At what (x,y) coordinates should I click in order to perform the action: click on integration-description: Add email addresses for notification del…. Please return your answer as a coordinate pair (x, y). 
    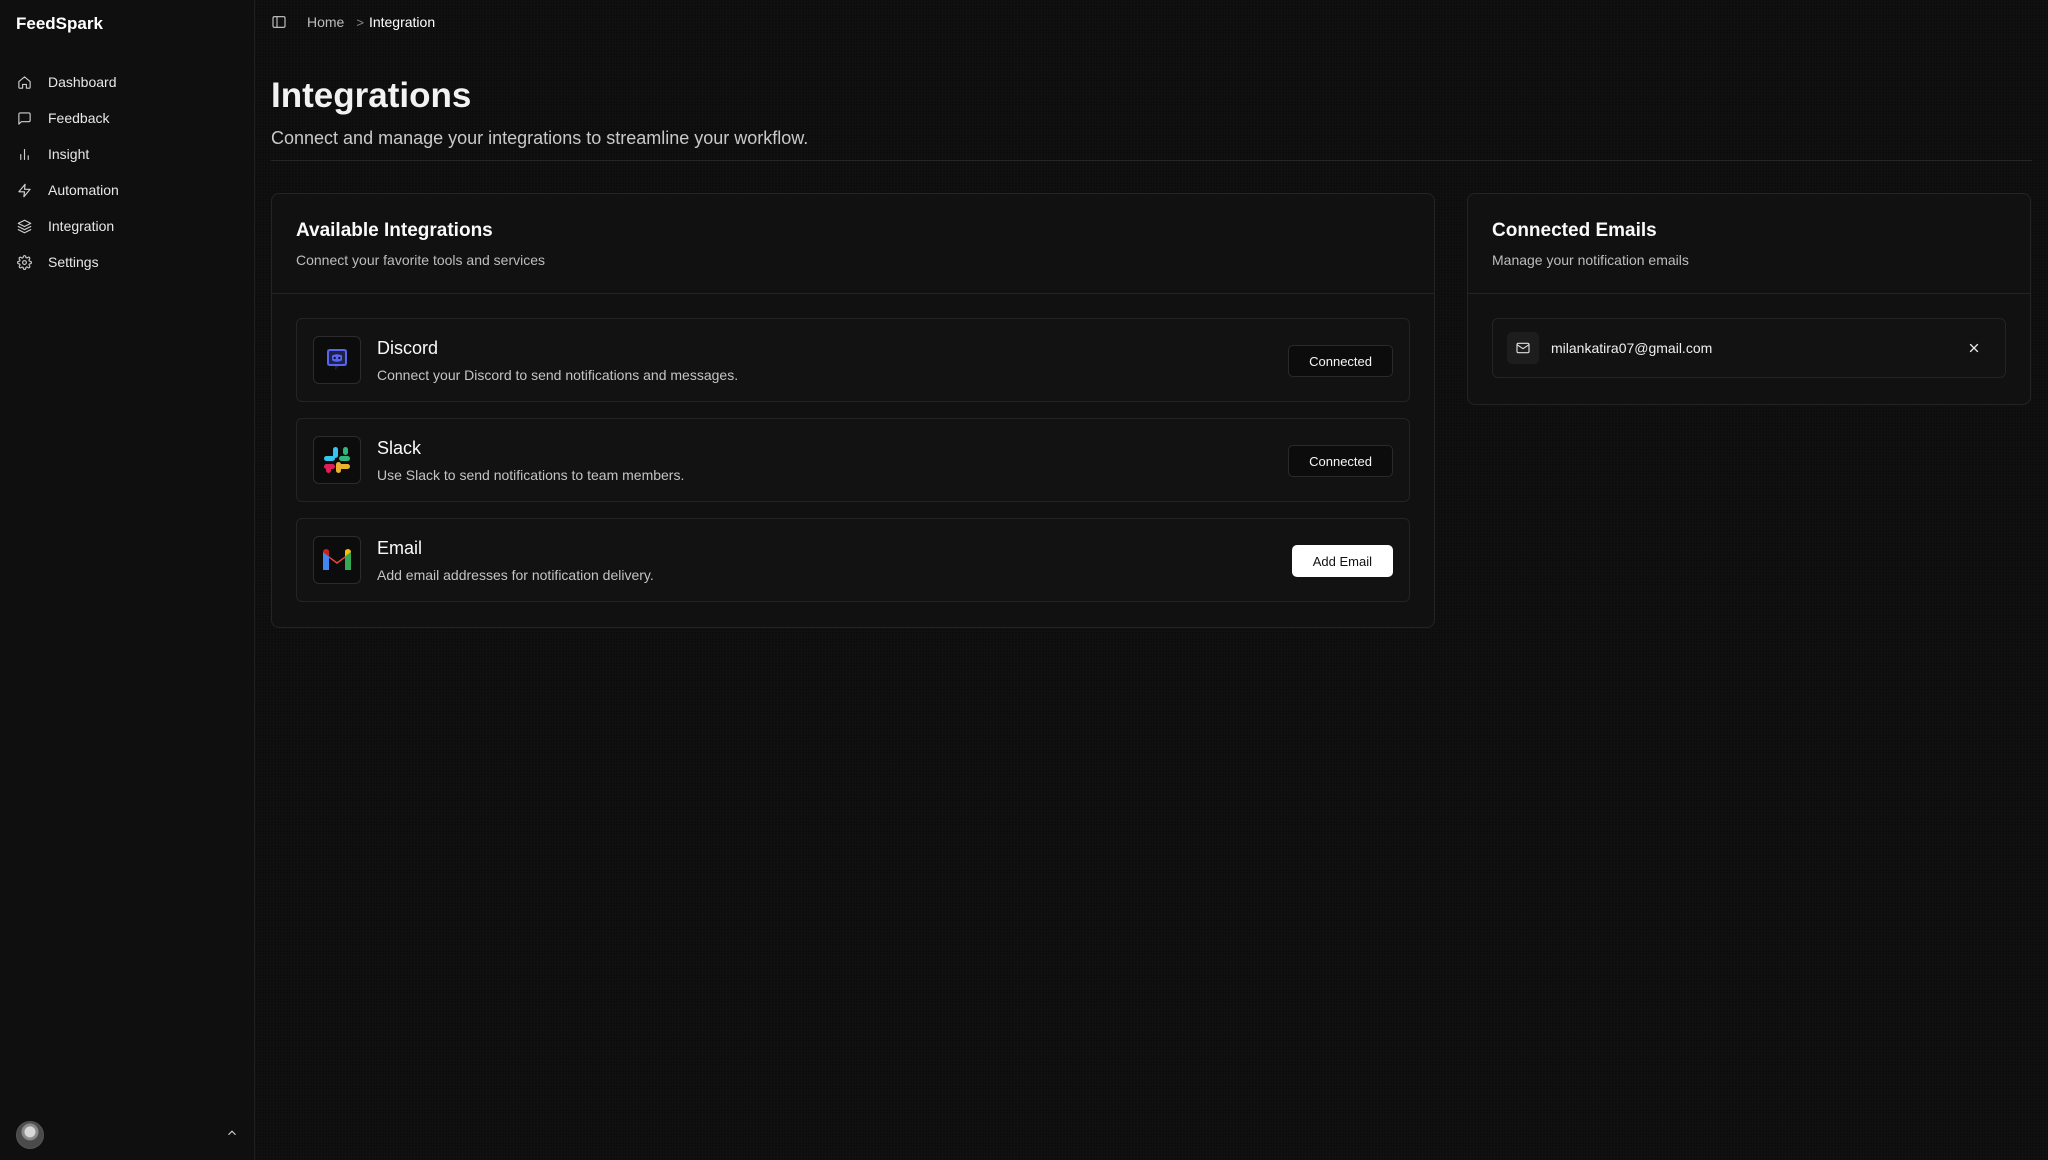
    Looking at the image, I should click on (515, 574).